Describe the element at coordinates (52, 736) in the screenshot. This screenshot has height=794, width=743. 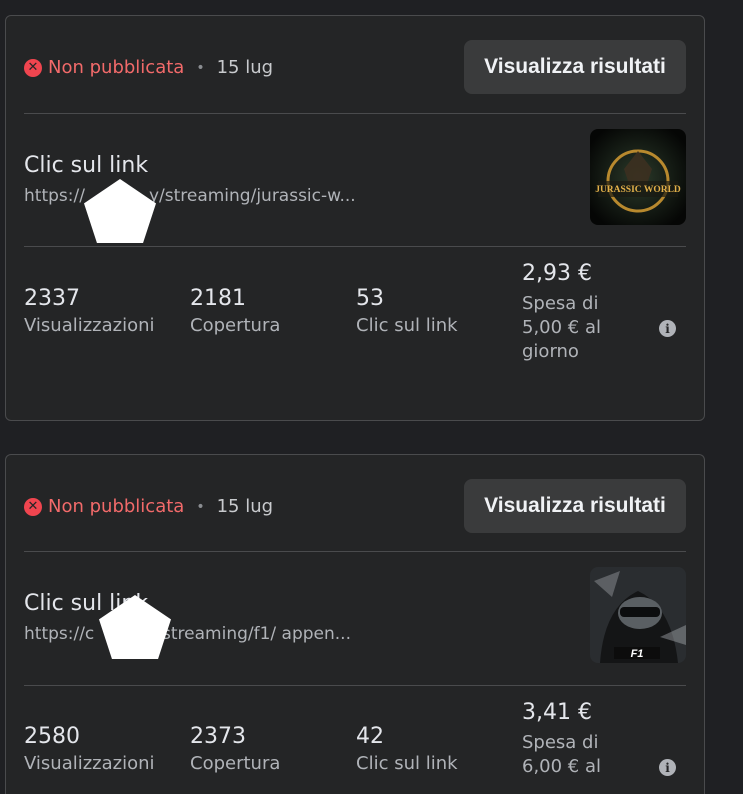
I see `metric-value: 2580` at that location.